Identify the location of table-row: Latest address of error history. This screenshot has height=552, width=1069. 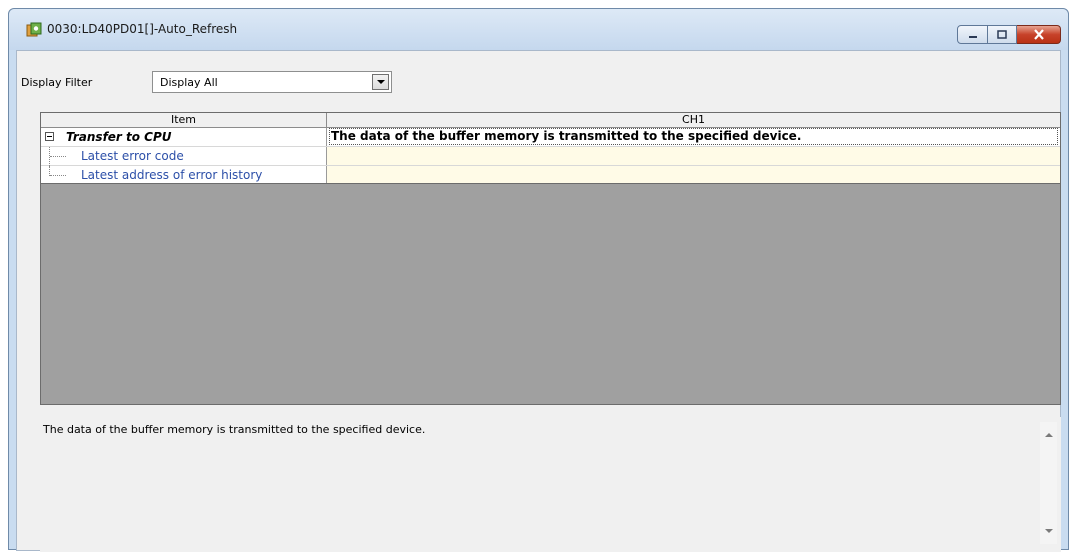
(550, 175).